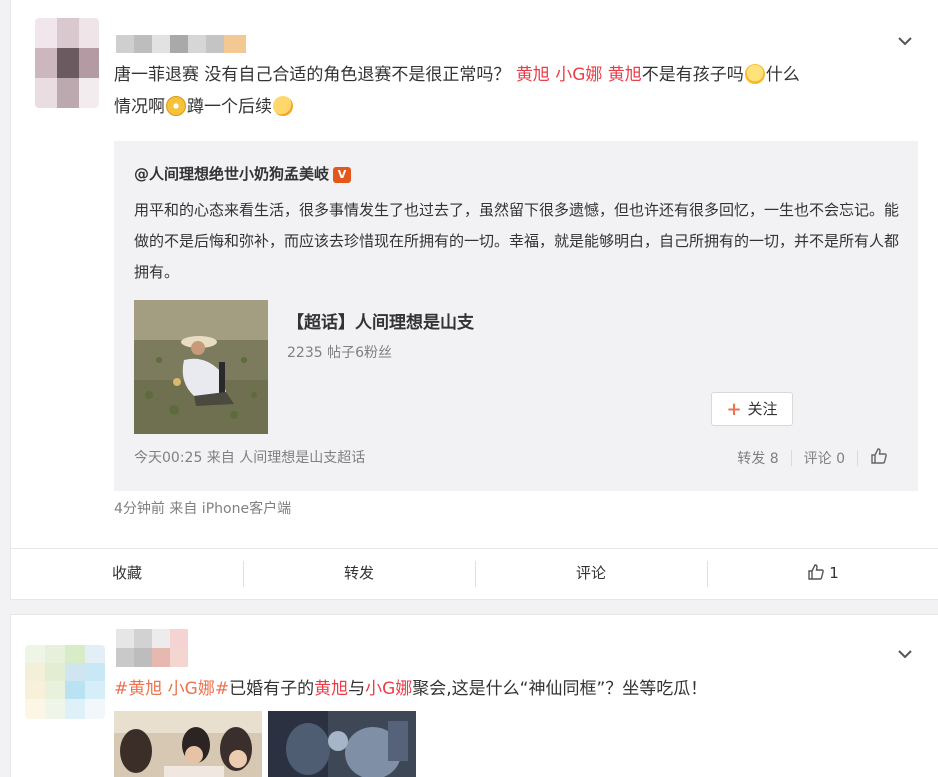 This screenshot has height=777, width=938. What do you see at coordinates (171, 689) in the screenshot?
I see `hashtag-link: #黄旭 小G娜#` at bounding box center [171, 689].